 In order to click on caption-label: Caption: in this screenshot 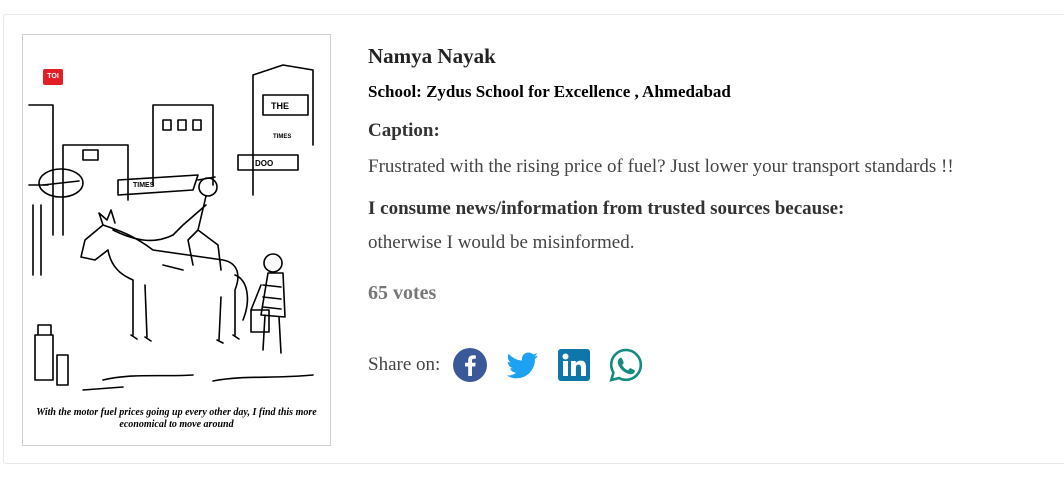, I will do `click(404, 130)`.